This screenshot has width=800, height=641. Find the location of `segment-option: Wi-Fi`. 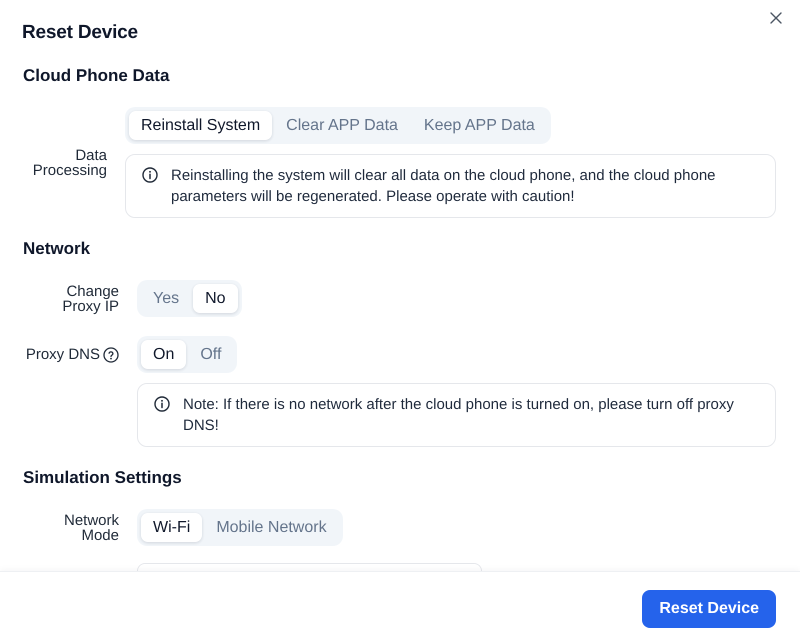

segment-option: Wi-Fi is located at coordinates (171, 527).